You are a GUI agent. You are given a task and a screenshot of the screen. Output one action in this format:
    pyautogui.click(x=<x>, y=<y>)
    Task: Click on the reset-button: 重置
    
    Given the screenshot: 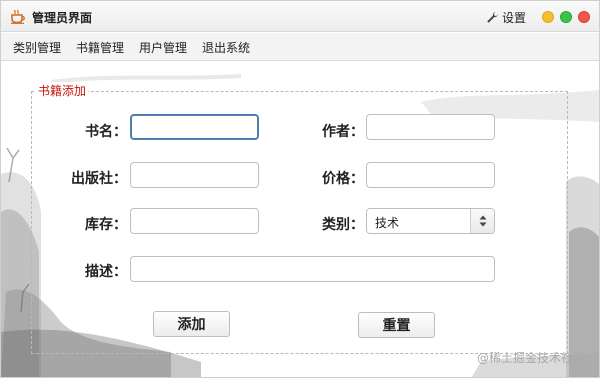 What is the action you would take?
    pyautogui.click(x=396, y=325)
    